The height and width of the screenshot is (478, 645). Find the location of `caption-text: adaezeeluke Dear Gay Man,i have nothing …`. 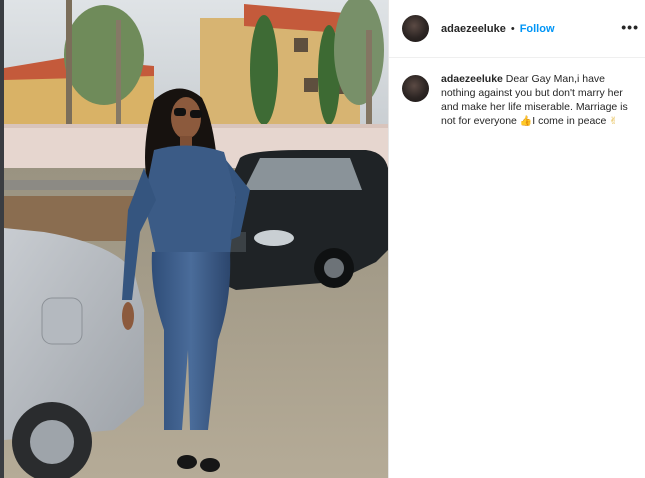

caption-text: adaezeeluke Dear Gay Man,i have nothing … is located at coordinates (535, 100).